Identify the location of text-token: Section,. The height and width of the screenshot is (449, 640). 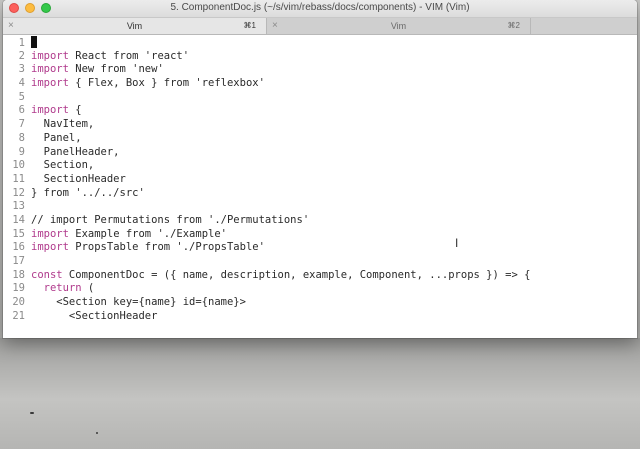
(63, 165).